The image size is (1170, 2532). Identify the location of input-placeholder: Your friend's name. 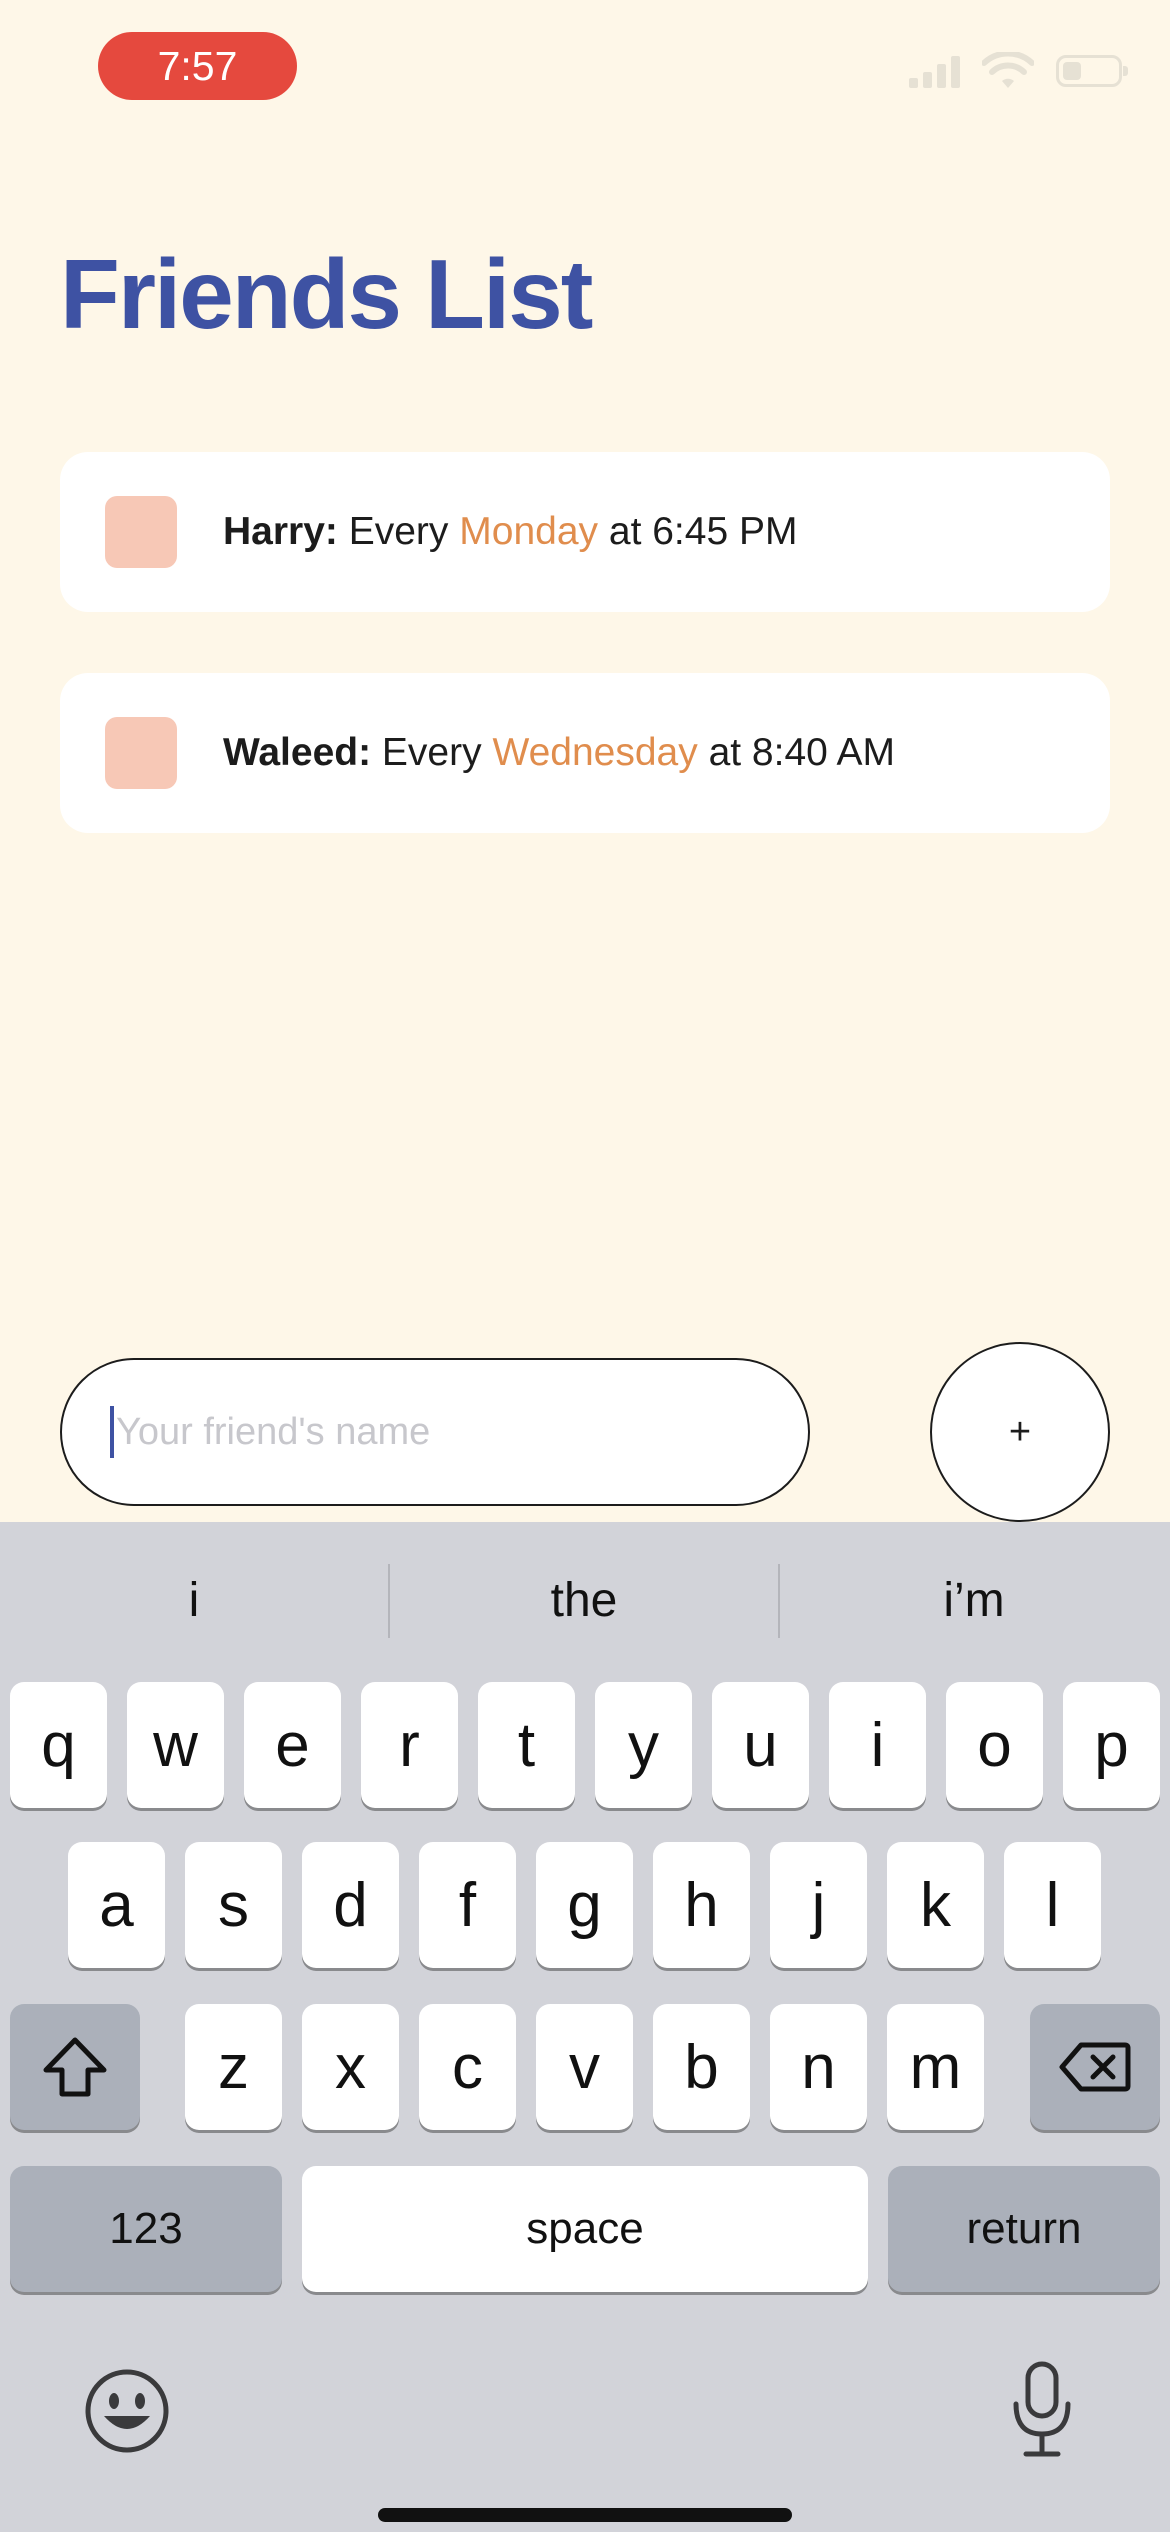
(273, 1431).